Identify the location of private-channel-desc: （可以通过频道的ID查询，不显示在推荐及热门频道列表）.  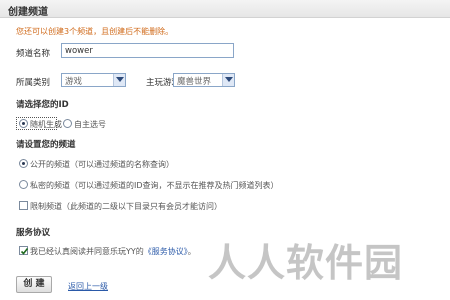
(174, 185).